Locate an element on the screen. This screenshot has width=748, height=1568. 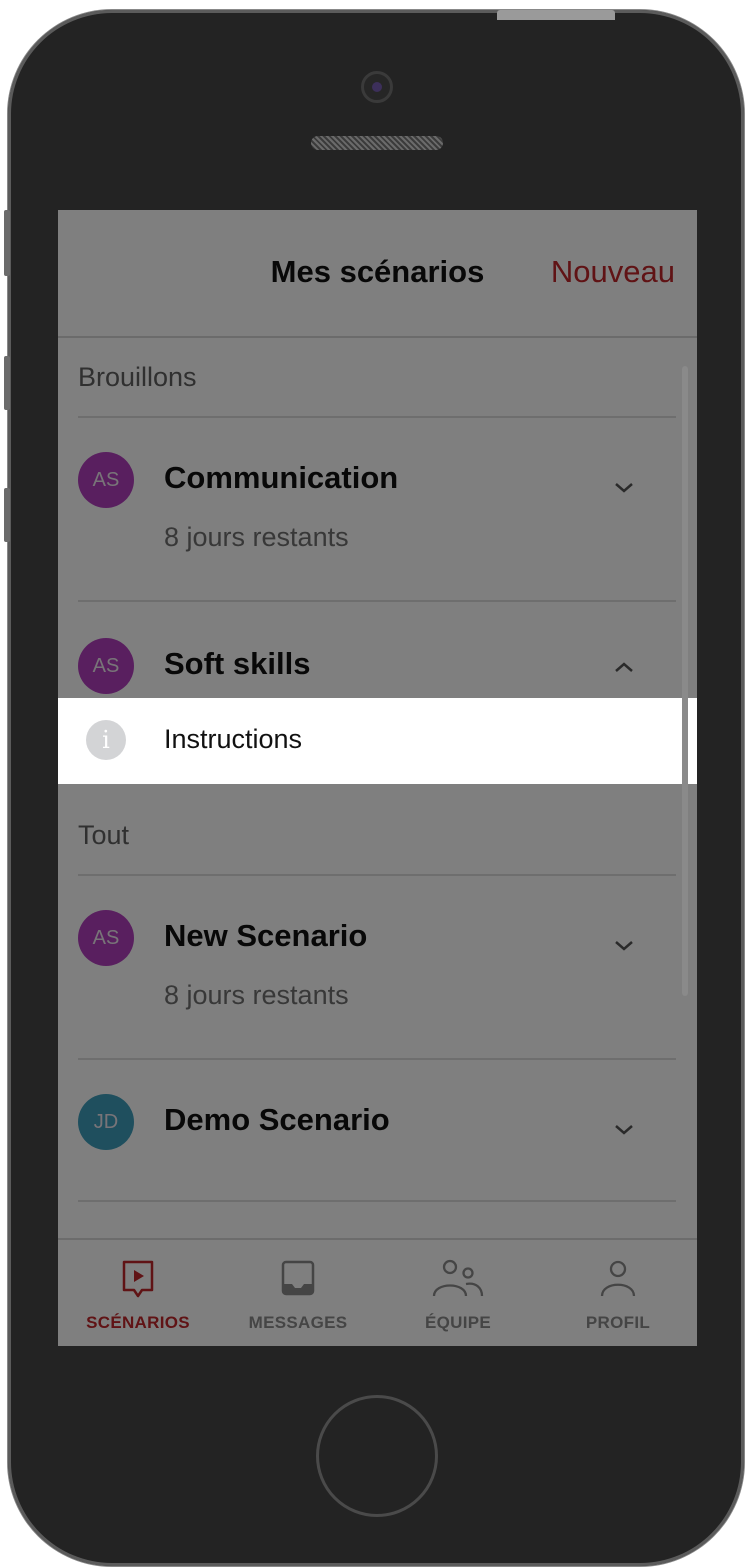
team-icon is located at coordinates (458, 1278).